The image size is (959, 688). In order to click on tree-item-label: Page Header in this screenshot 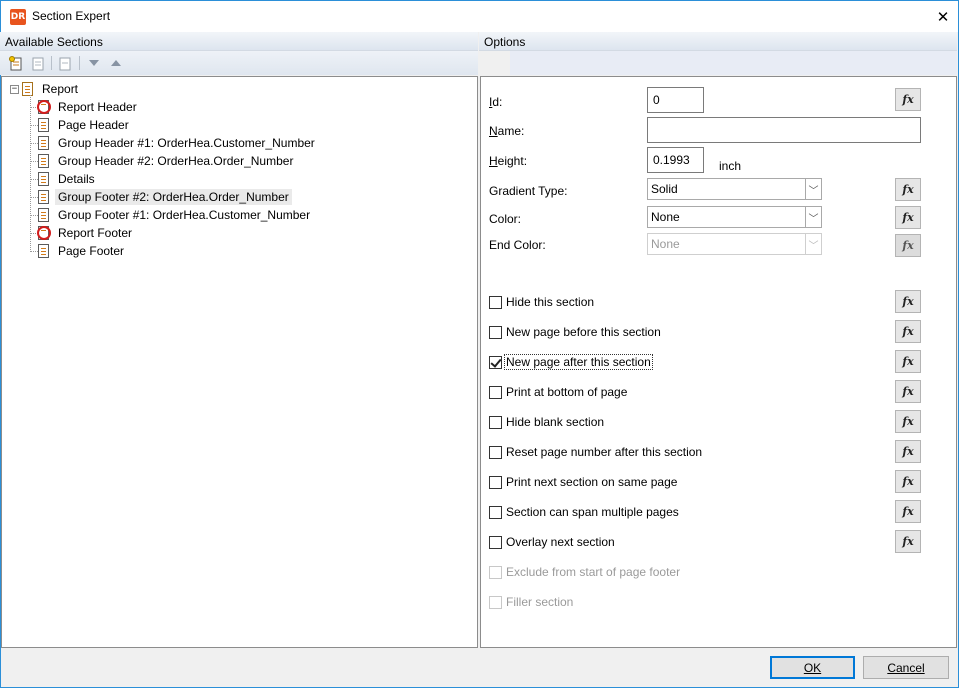, I will do `click(93, 125)`.